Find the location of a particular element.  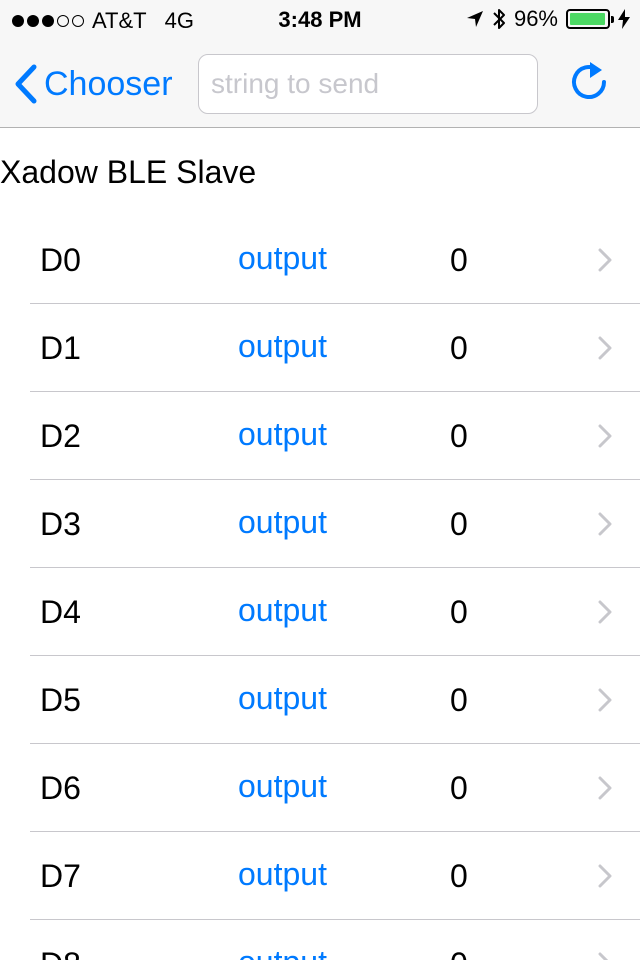

status-right: 96% is located at coordinates (548, 19).